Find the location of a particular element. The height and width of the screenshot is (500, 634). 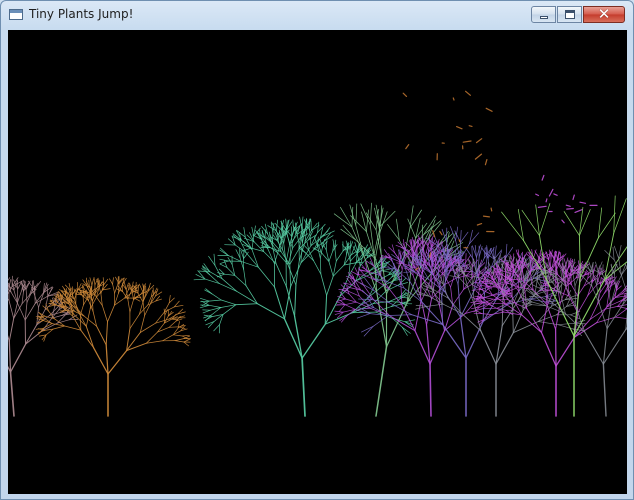

minimize-icon is located at coordinates (544, 17).